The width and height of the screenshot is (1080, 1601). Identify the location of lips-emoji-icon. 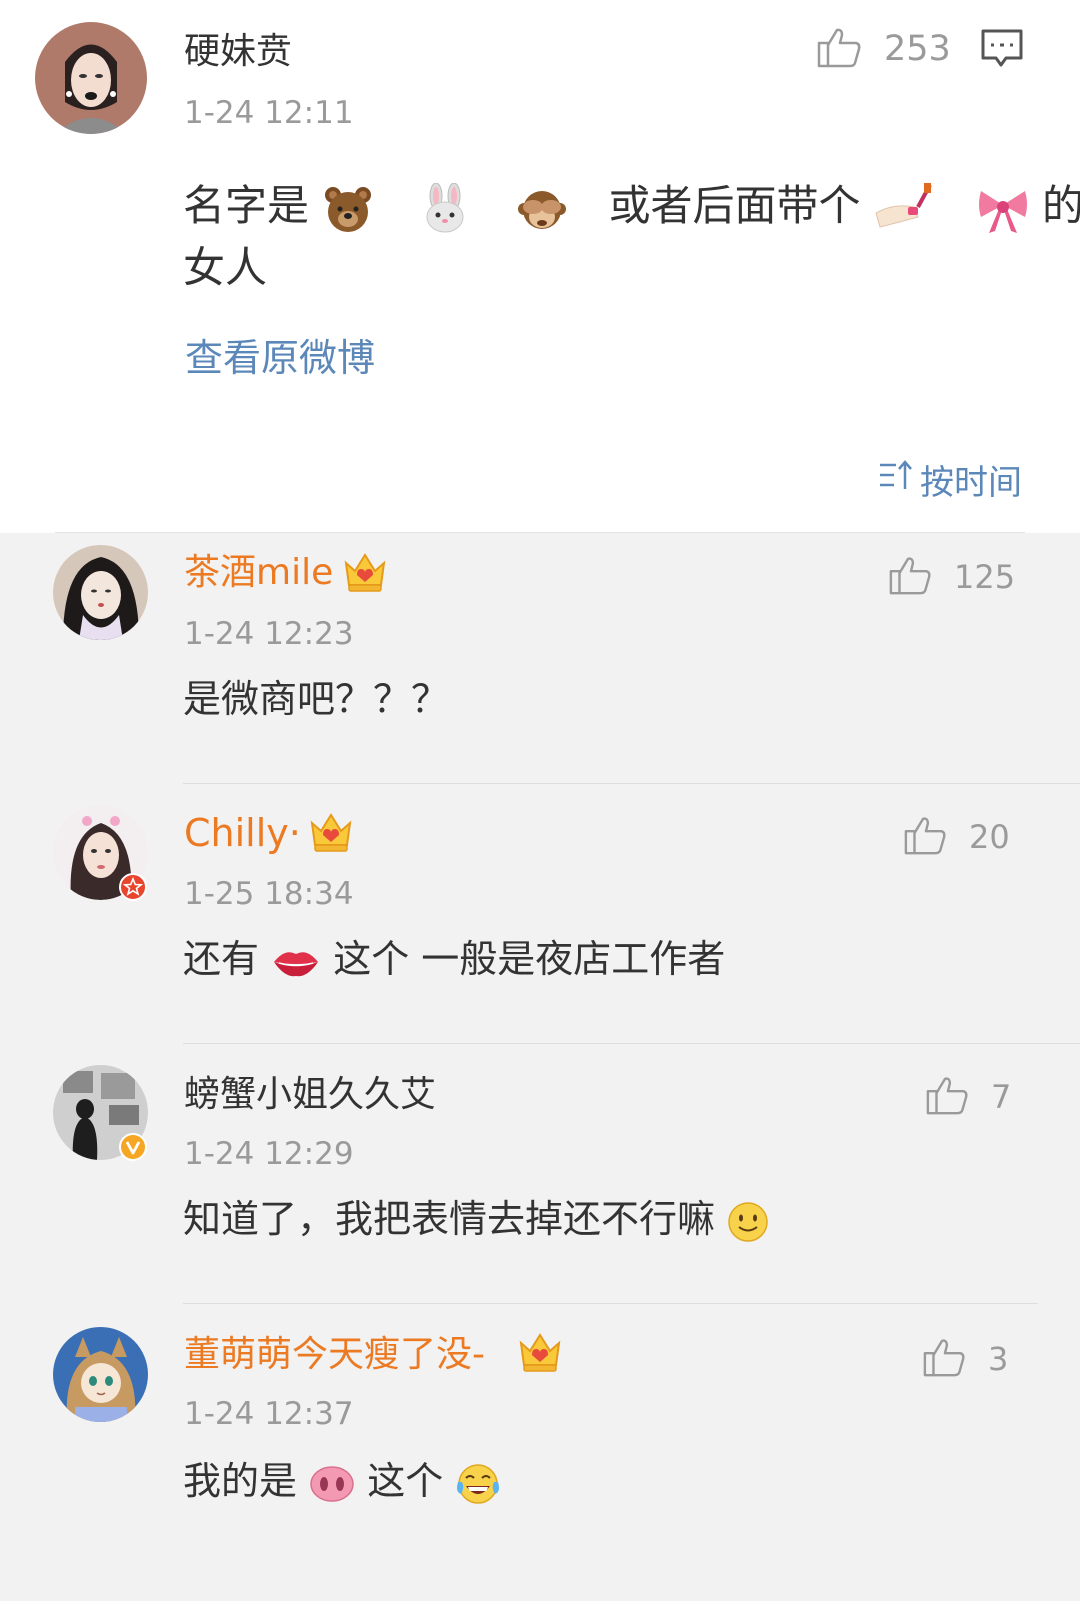
(296, 962).